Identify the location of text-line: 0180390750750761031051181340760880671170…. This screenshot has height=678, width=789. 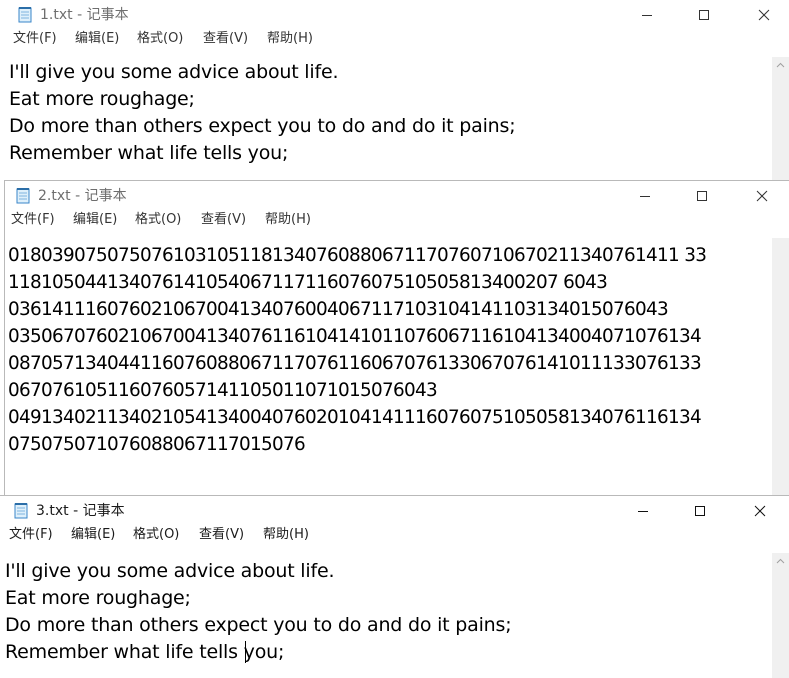
(357, 255).